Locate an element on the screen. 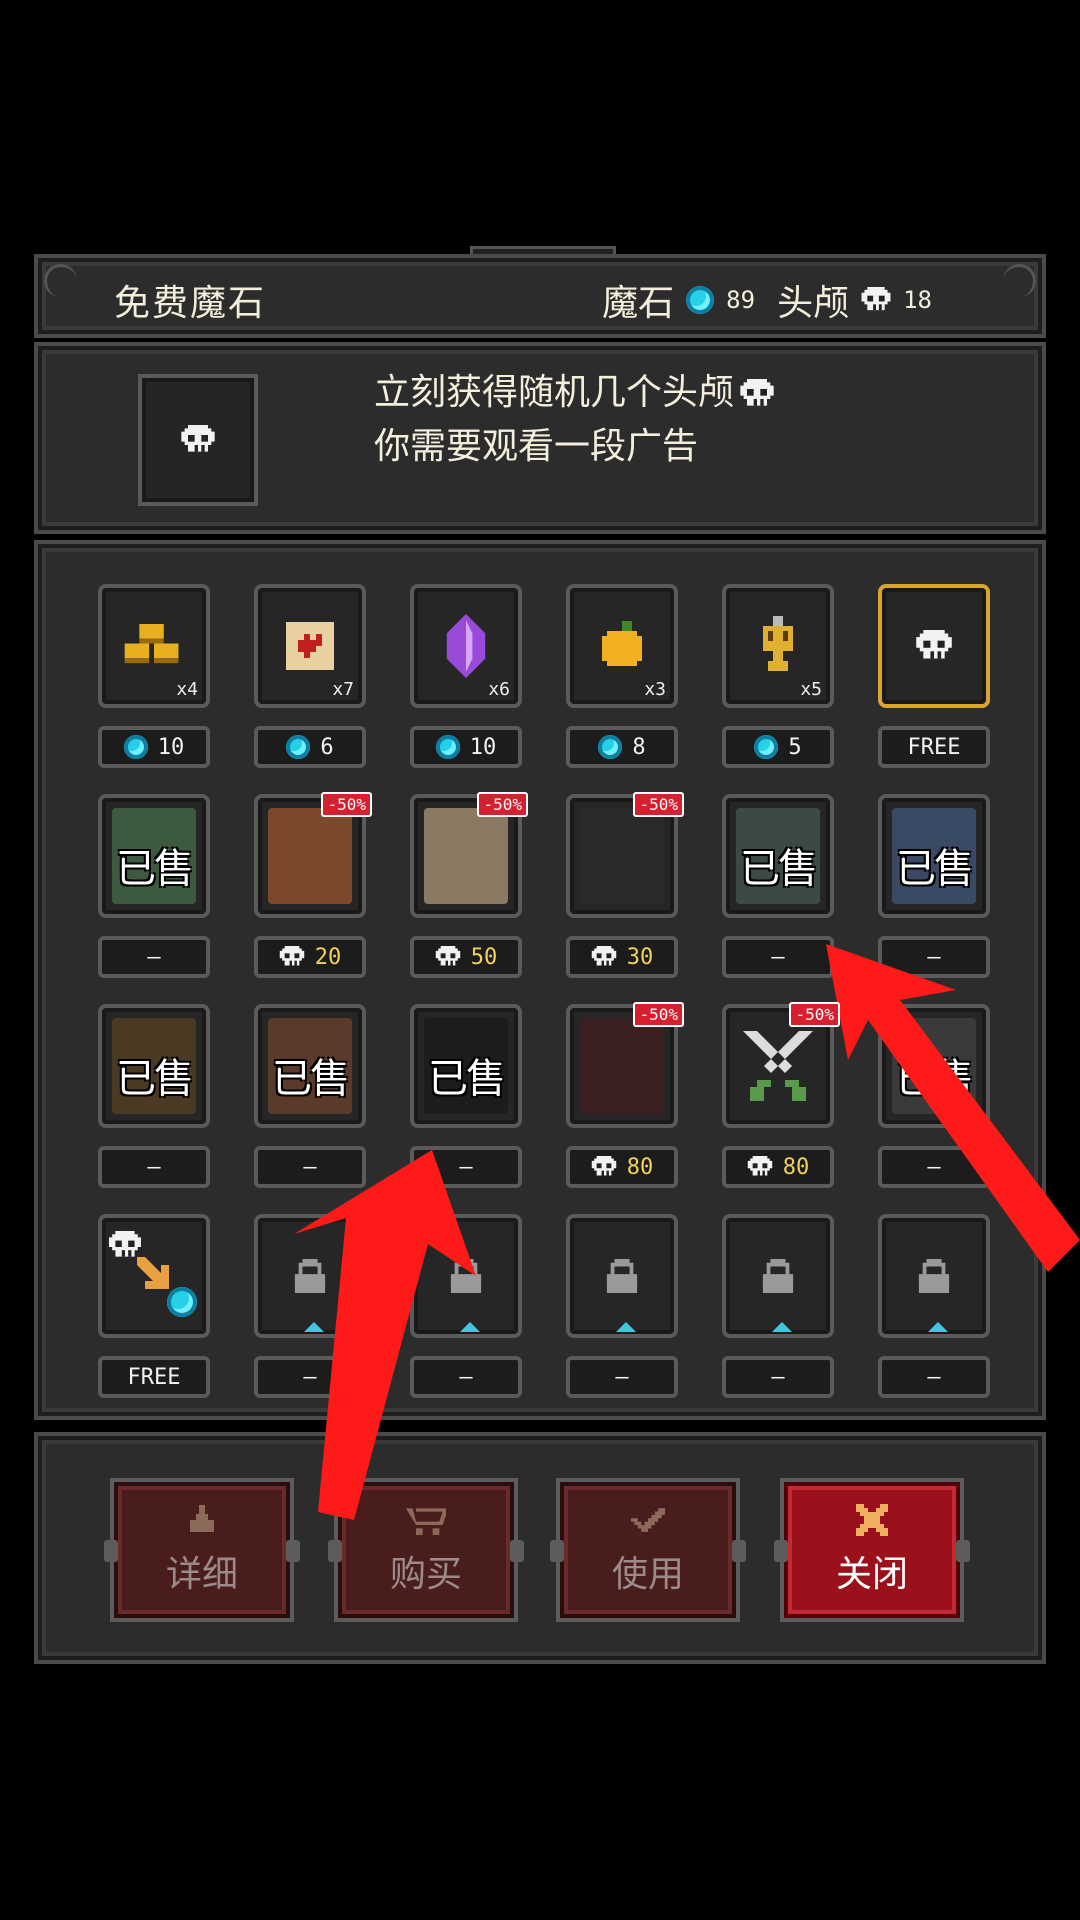 This screenshot has height=1920, width=1080. ad-reward-slot is located at coordinates (198, 440).